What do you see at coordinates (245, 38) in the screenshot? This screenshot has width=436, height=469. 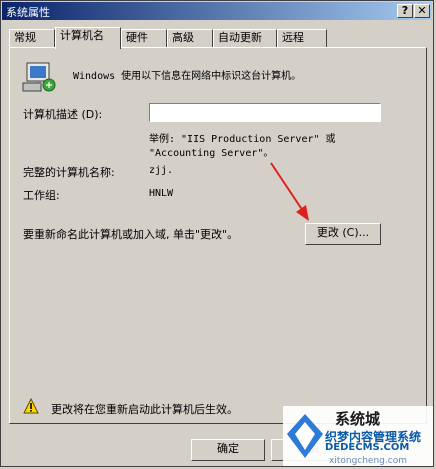 I see `tab-auto-update: 自动更新` at bounding box center [245, 38].